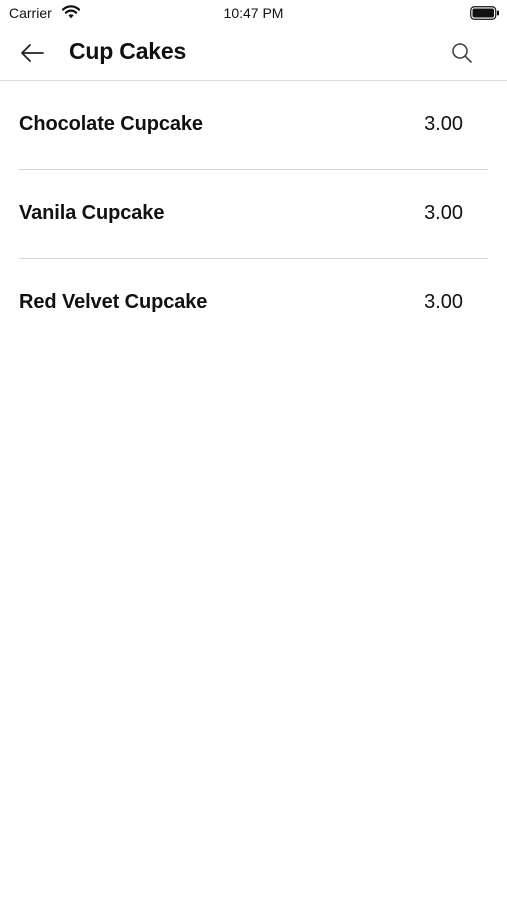  Describe the element at coordinates (253, 125) in the screenshot. I see `list-item: Chocolate Cupcake 3.00` at that location.